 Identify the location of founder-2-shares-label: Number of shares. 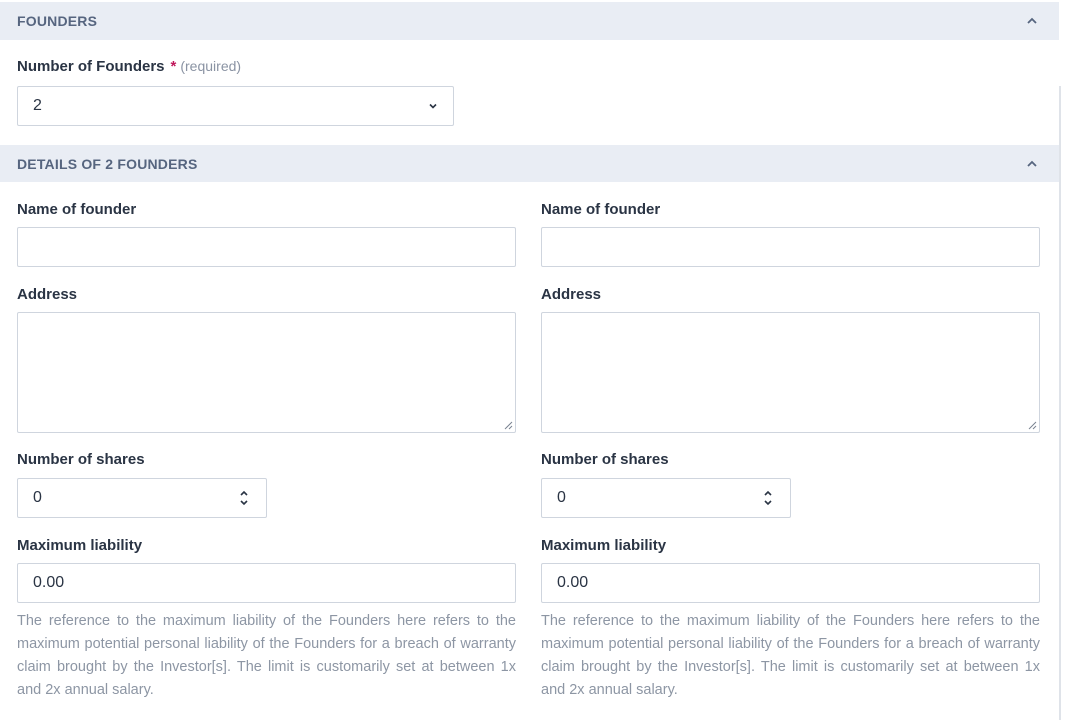
(605, 459).